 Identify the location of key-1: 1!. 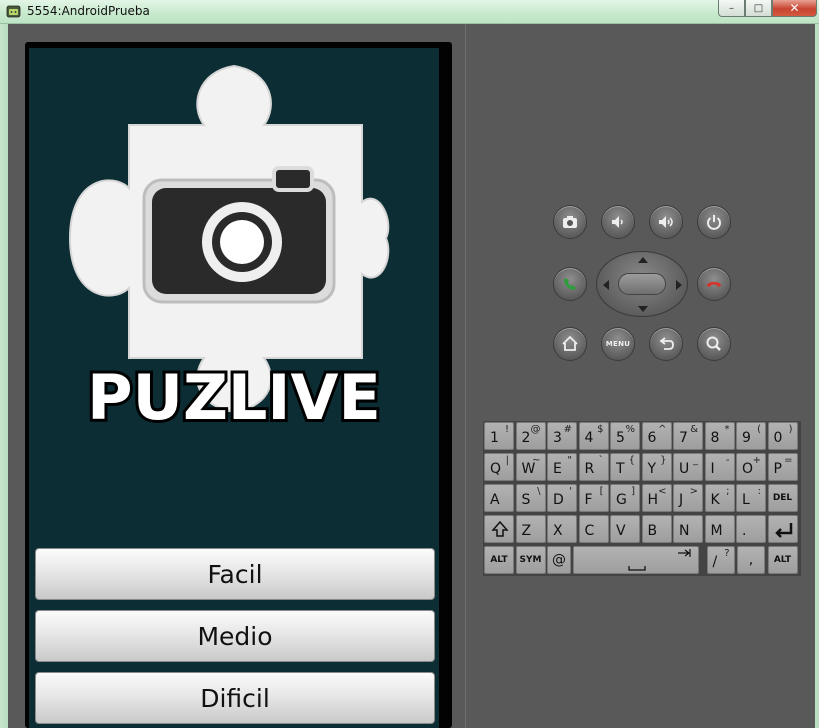
(499, 436).